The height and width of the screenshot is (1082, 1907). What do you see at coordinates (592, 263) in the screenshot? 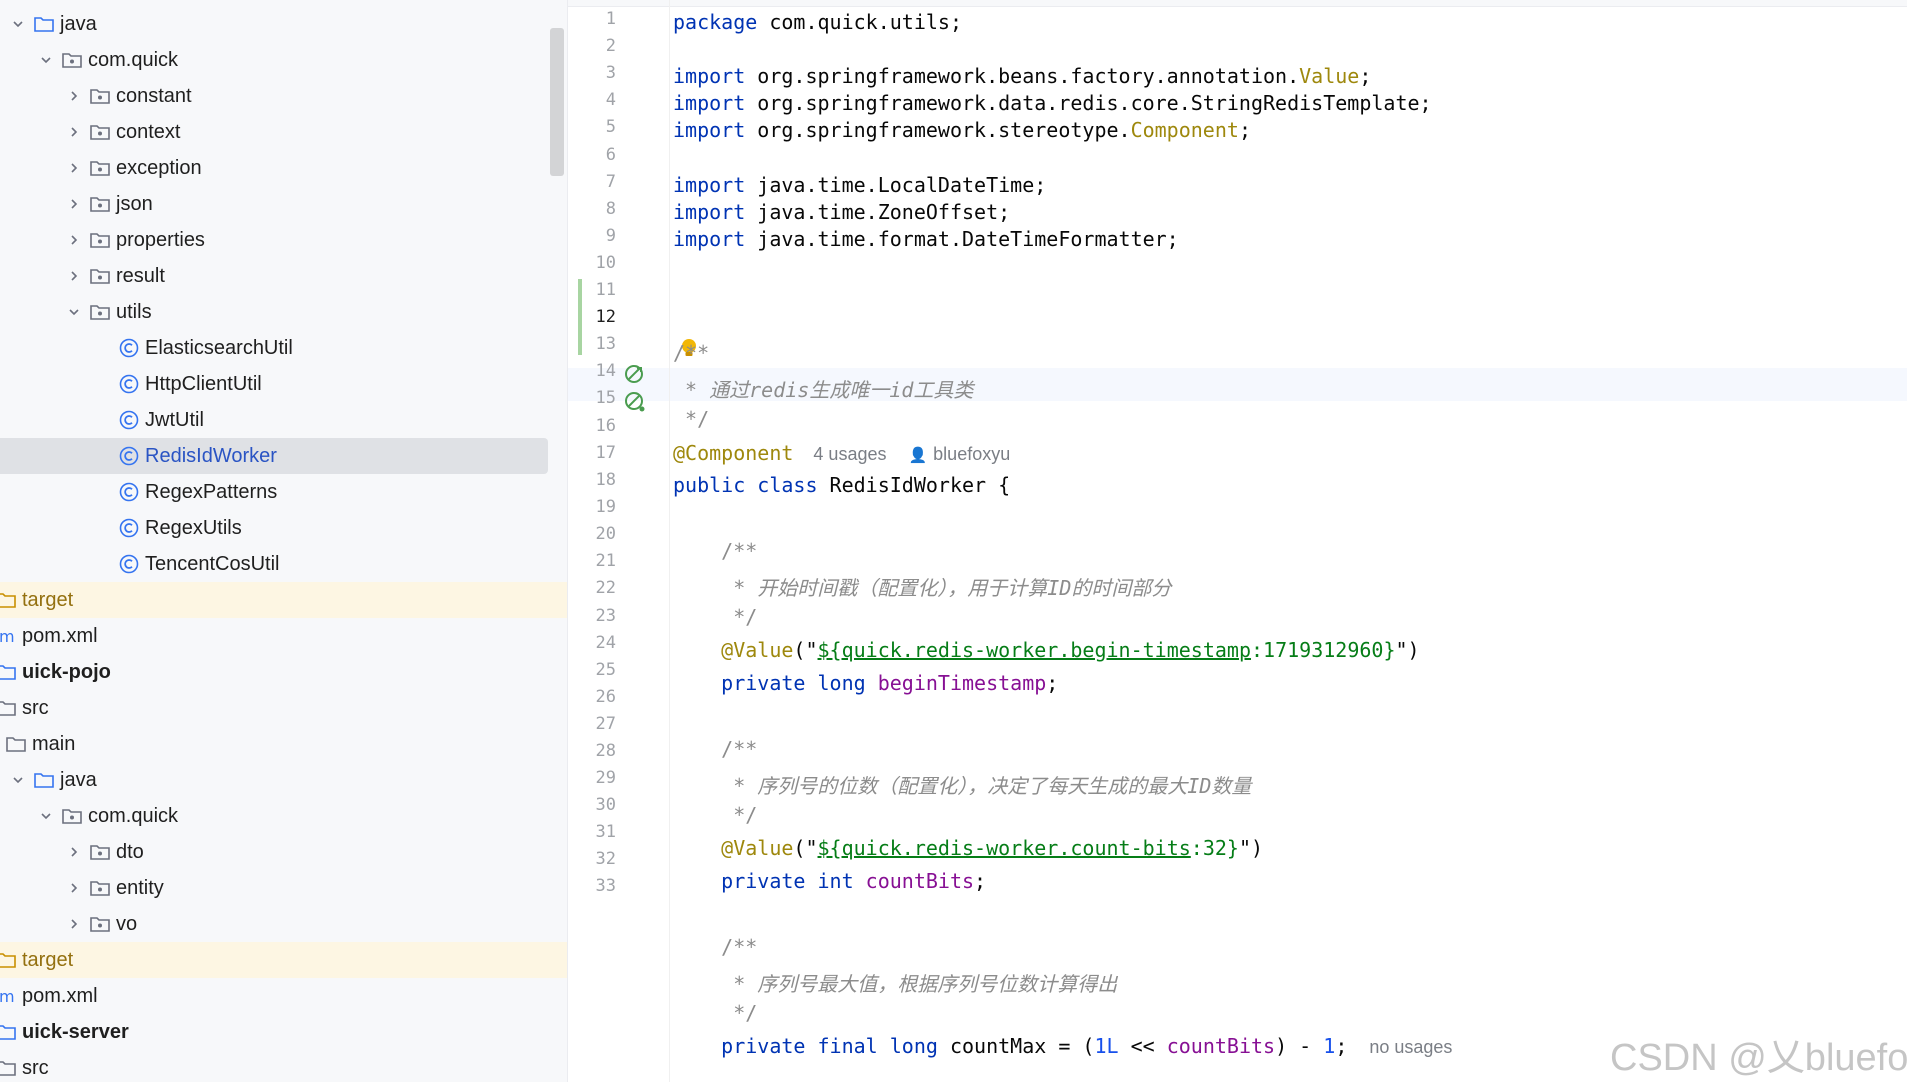
I see `line-number: 10` at bounding box center [592, 263].